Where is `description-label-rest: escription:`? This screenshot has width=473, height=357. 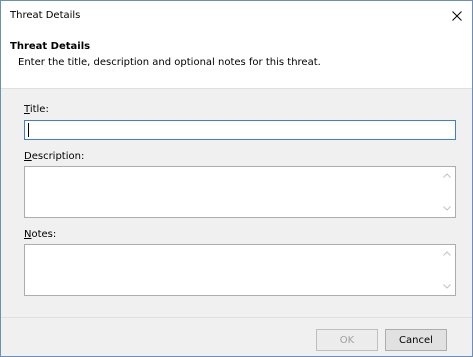
description-label-rest: escription: is located at coordinates (58, 156).